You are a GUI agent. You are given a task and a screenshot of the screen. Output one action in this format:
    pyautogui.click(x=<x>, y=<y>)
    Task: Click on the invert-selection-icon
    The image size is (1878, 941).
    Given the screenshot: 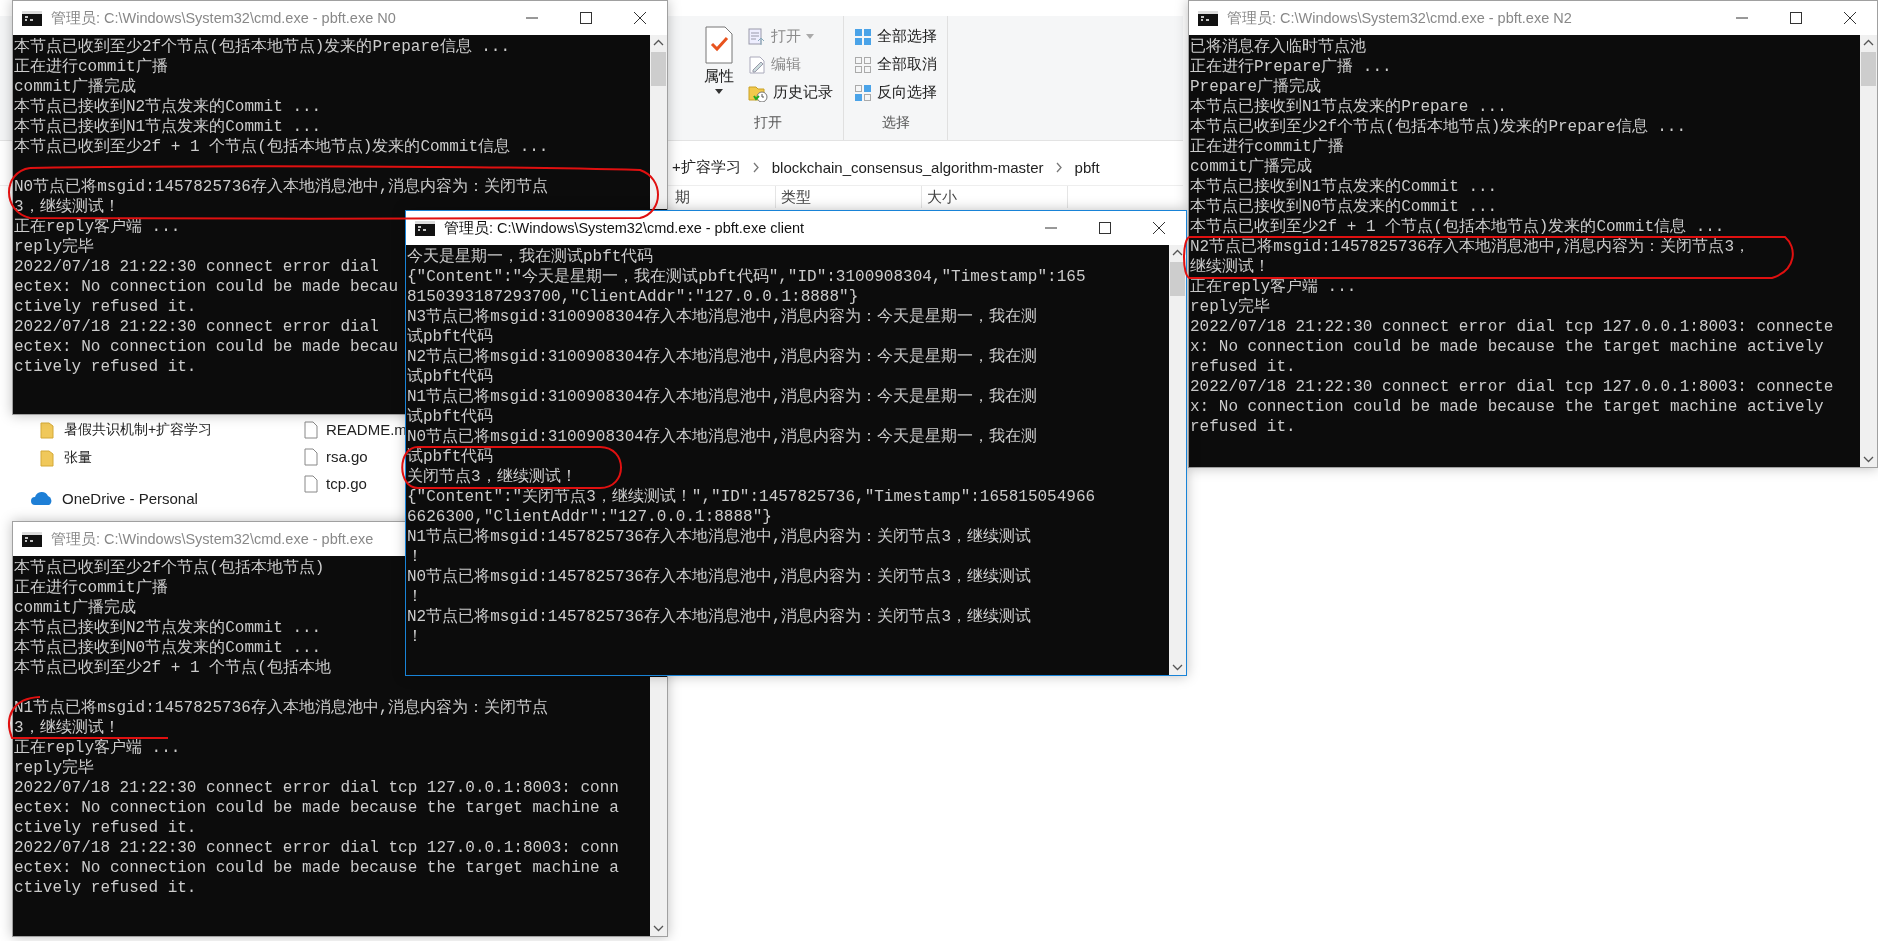 What is the action you would take?
    pyautogui.click(x=863, y=92)
    